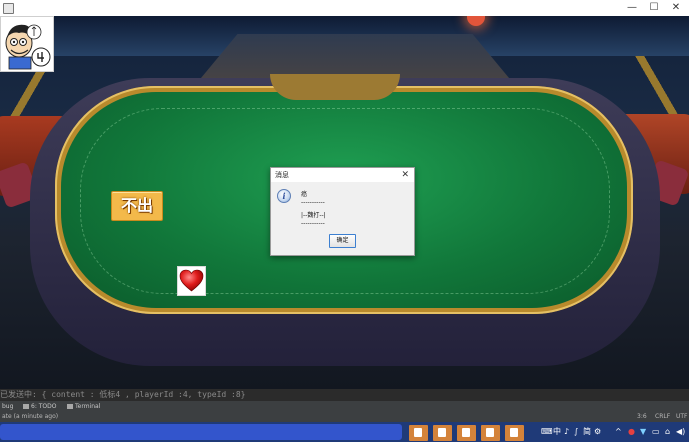  What do you see at coordinates (70, 406) in the screenshot?
I see `terminal-icon` at bounding box center [70, 406].